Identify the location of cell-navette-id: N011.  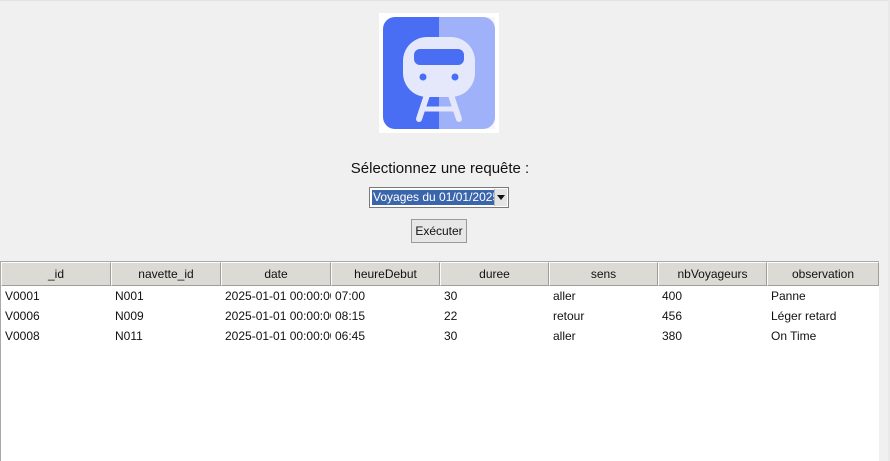
(129, 336).